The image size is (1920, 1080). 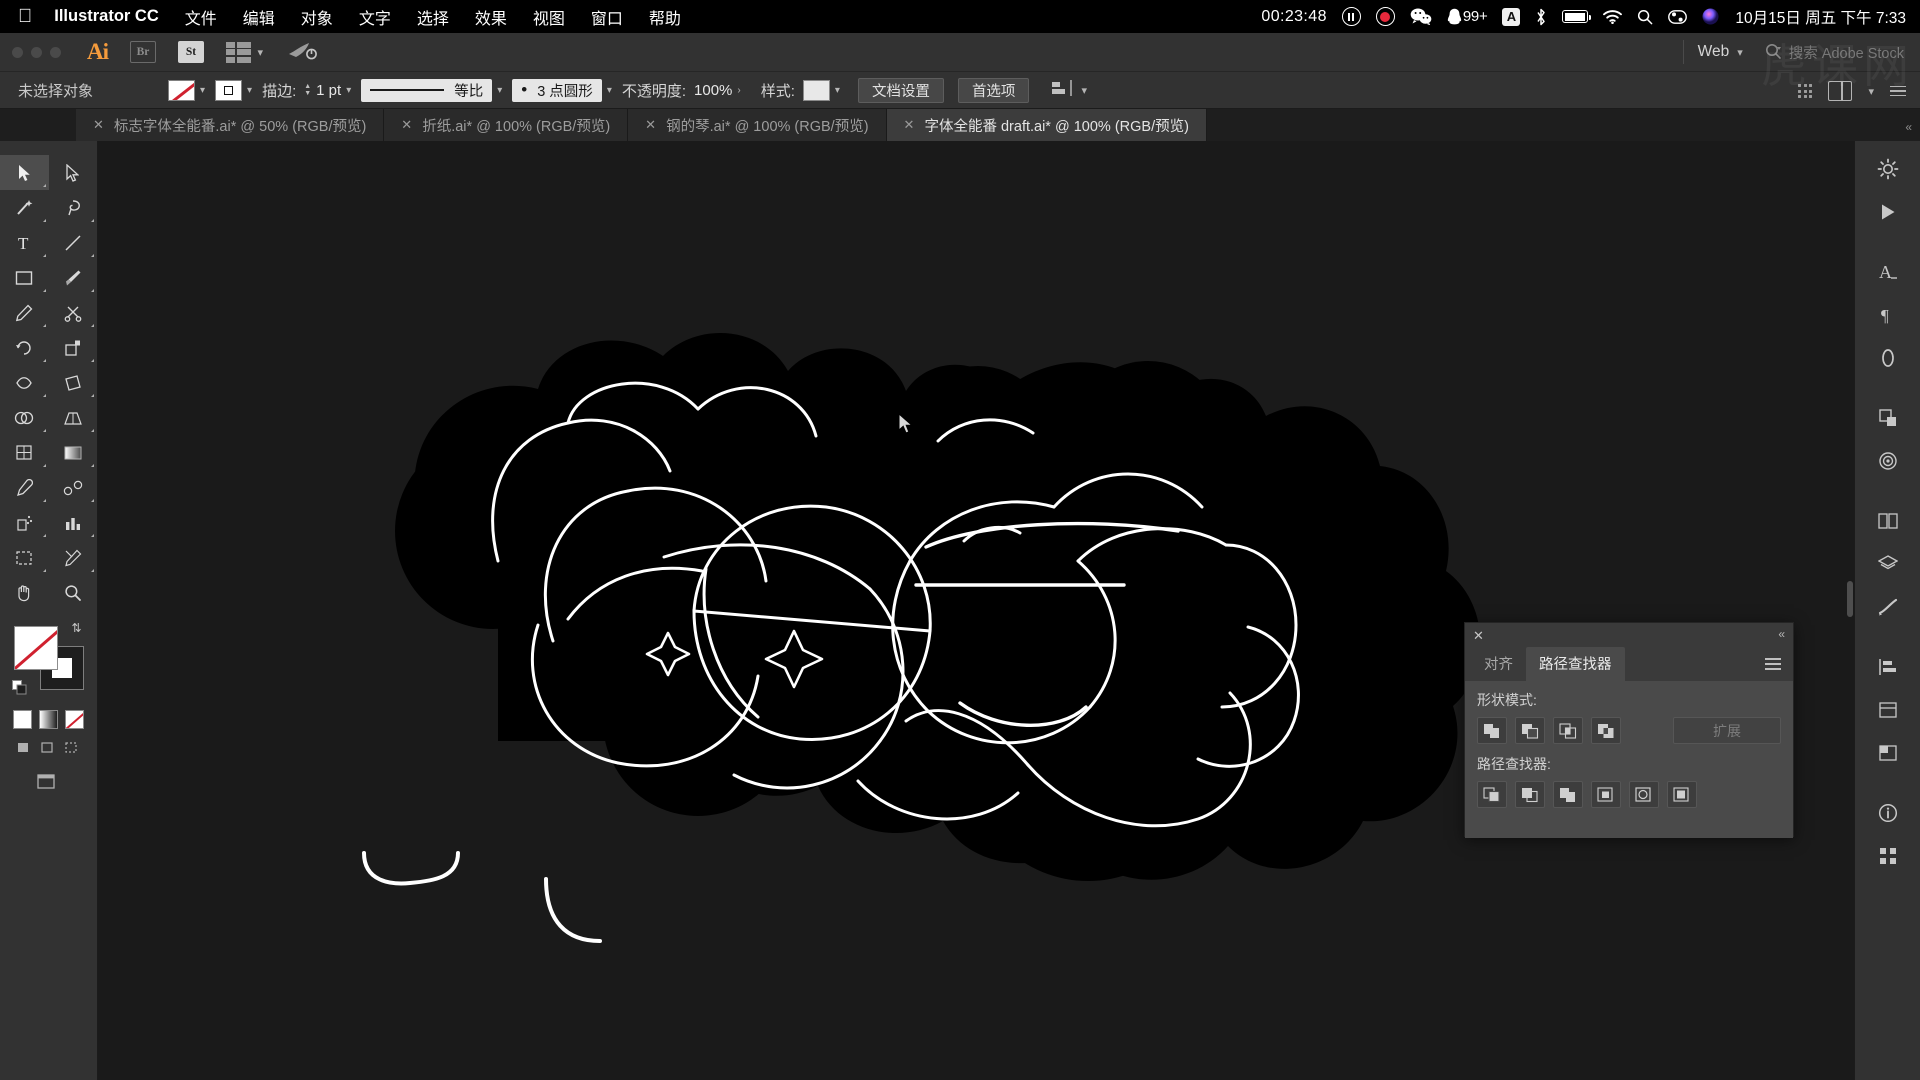 I want to click on pause-icon, so click(x=1351, y=16).